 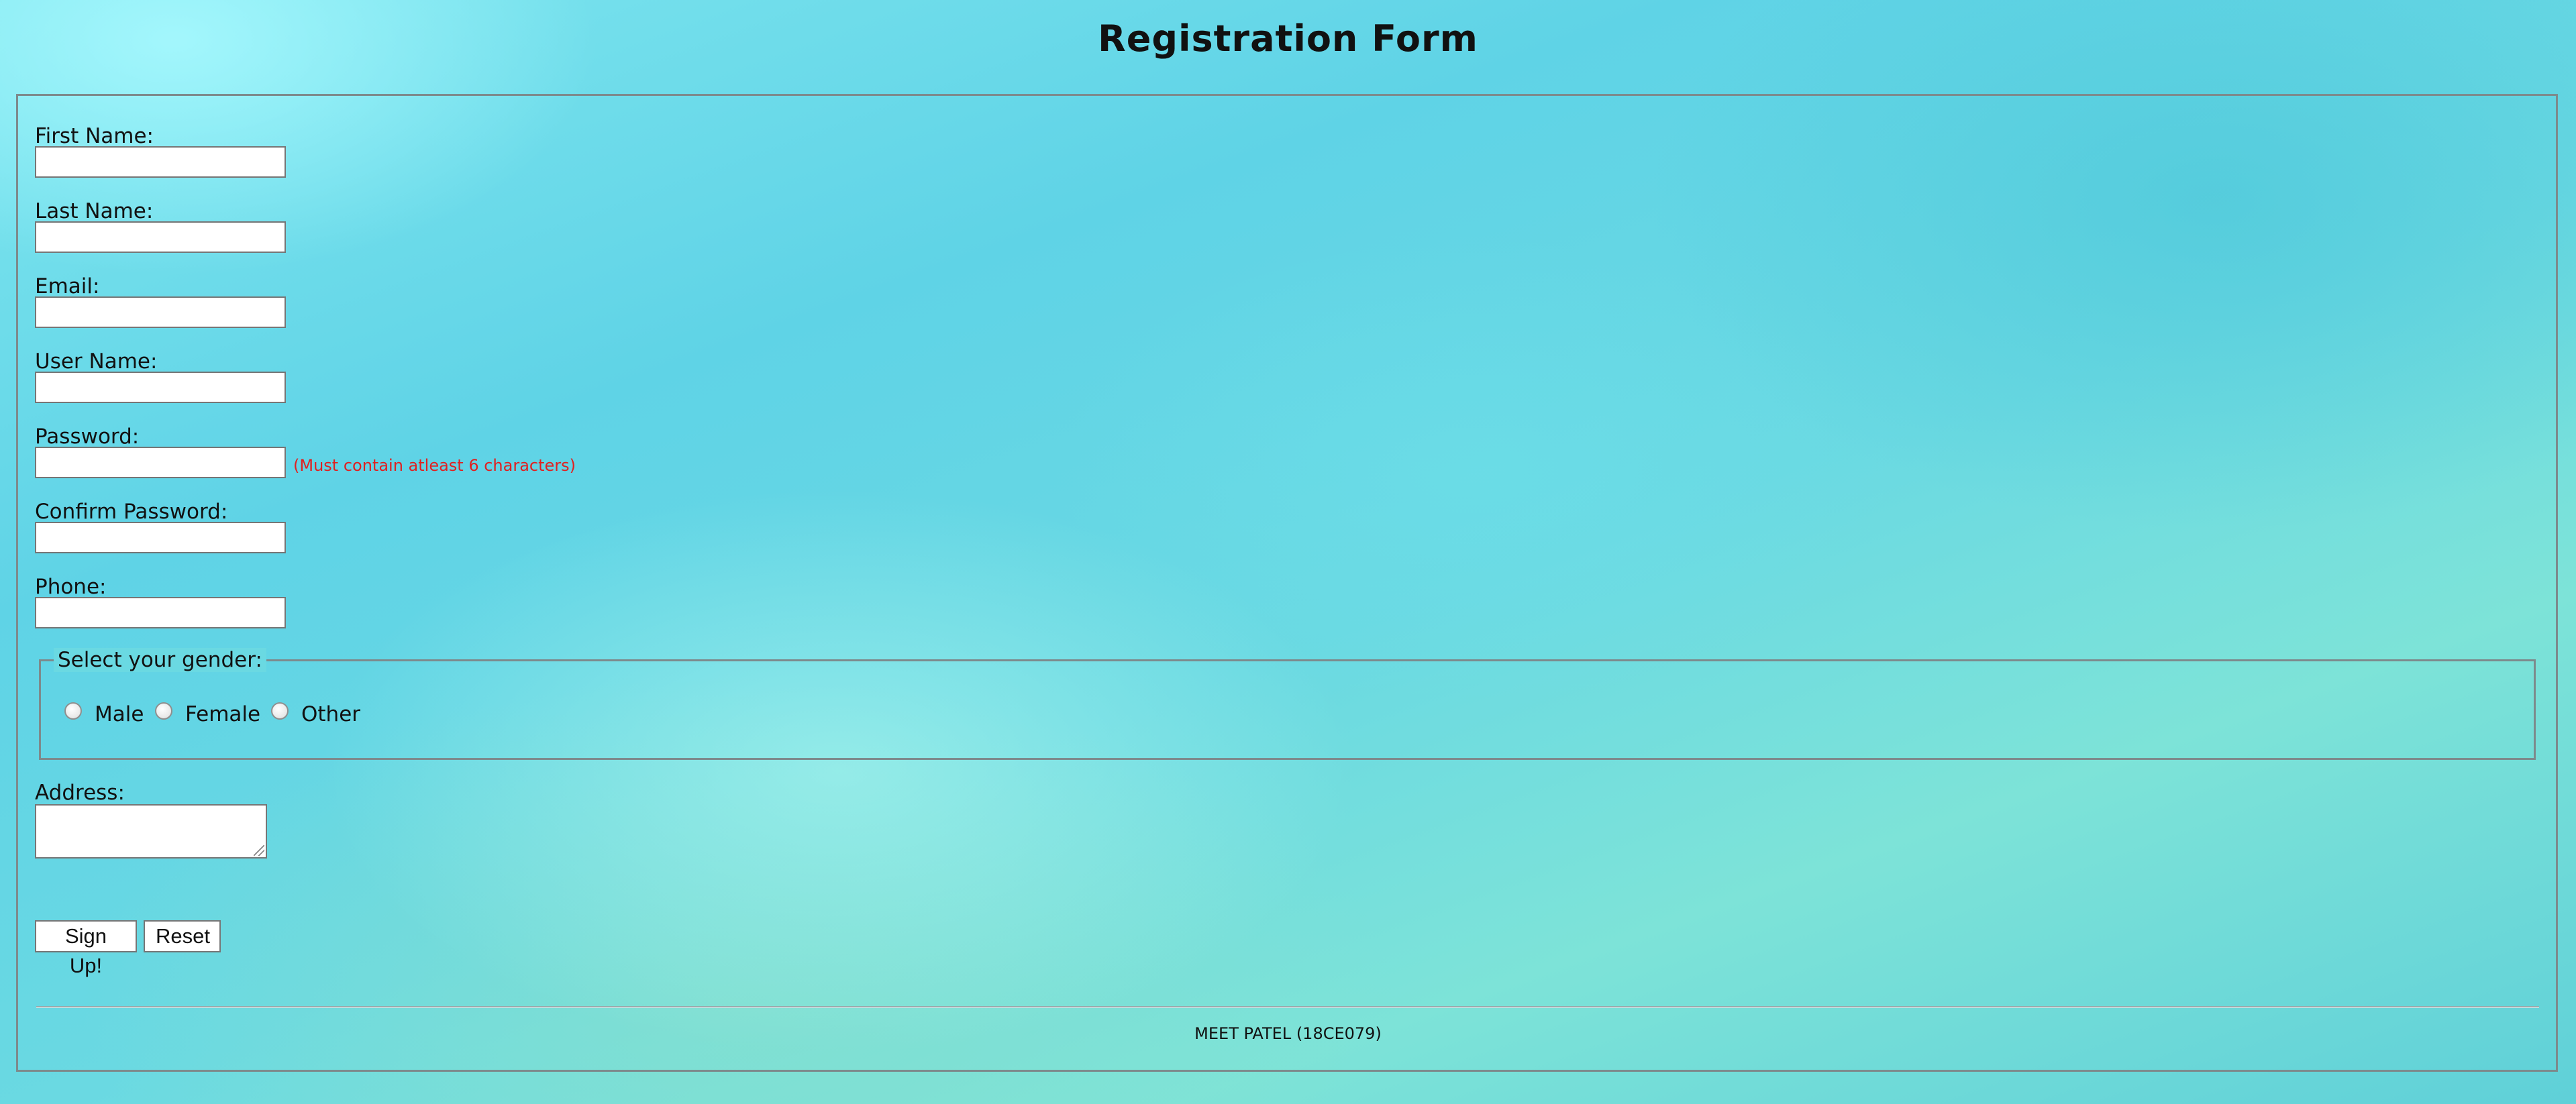 I want to click on gender-label-female: Female, so click(x=223, y=714).